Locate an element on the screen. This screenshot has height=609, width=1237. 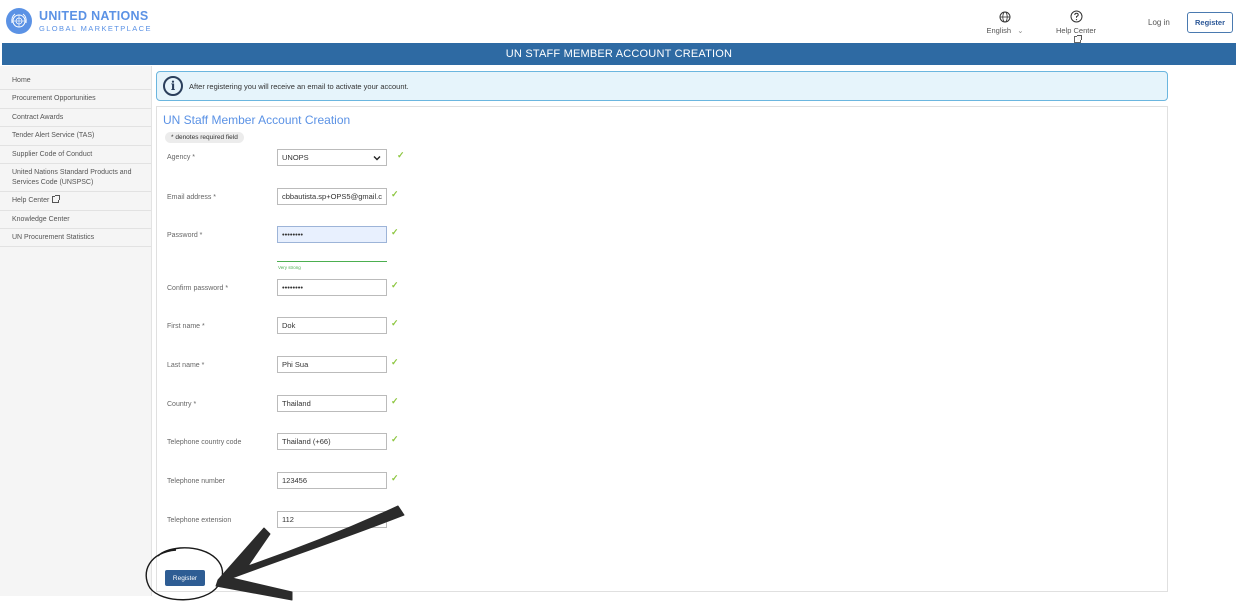
telephone-country-code-field: Thailand (+66) is located at coordinates (332, 441).